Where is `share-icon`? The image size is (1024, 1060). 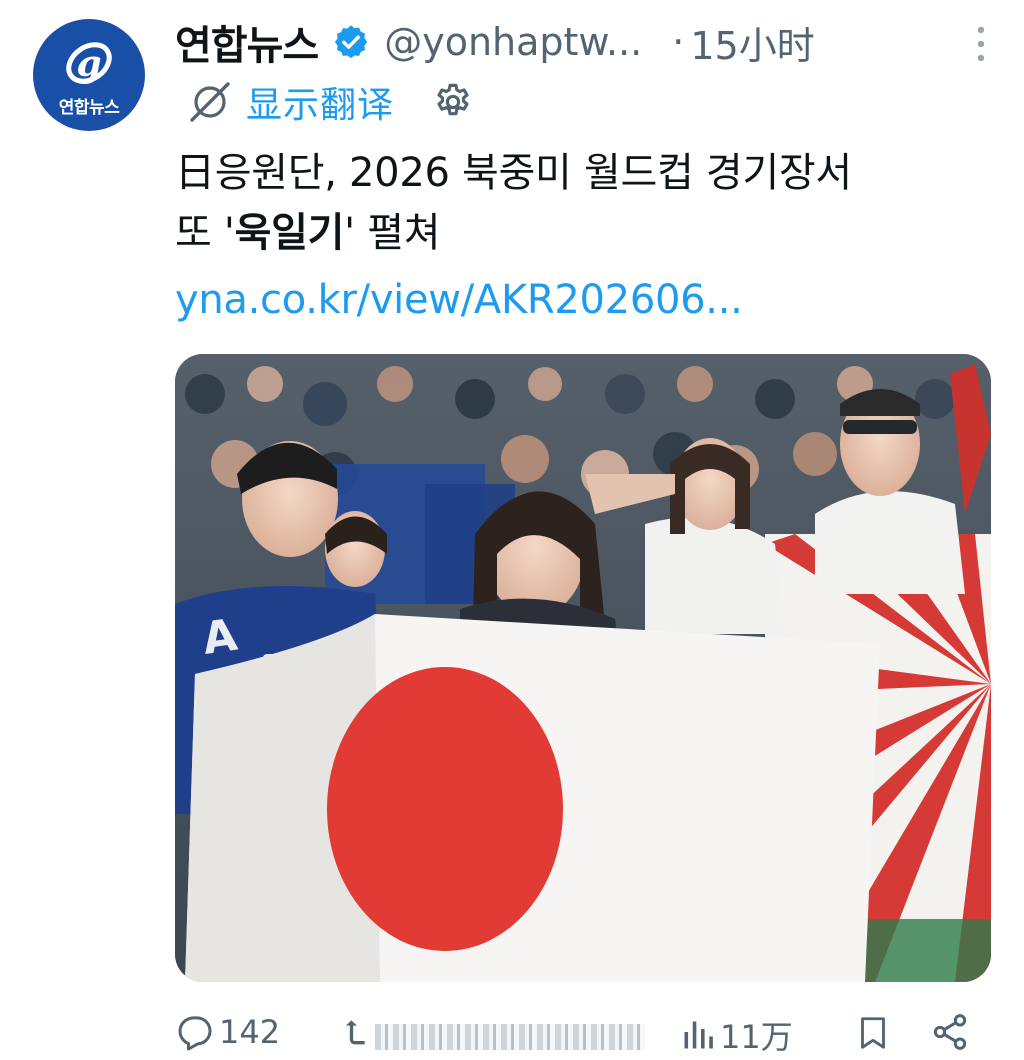
share-icon is located at coordinates (950, 1032).